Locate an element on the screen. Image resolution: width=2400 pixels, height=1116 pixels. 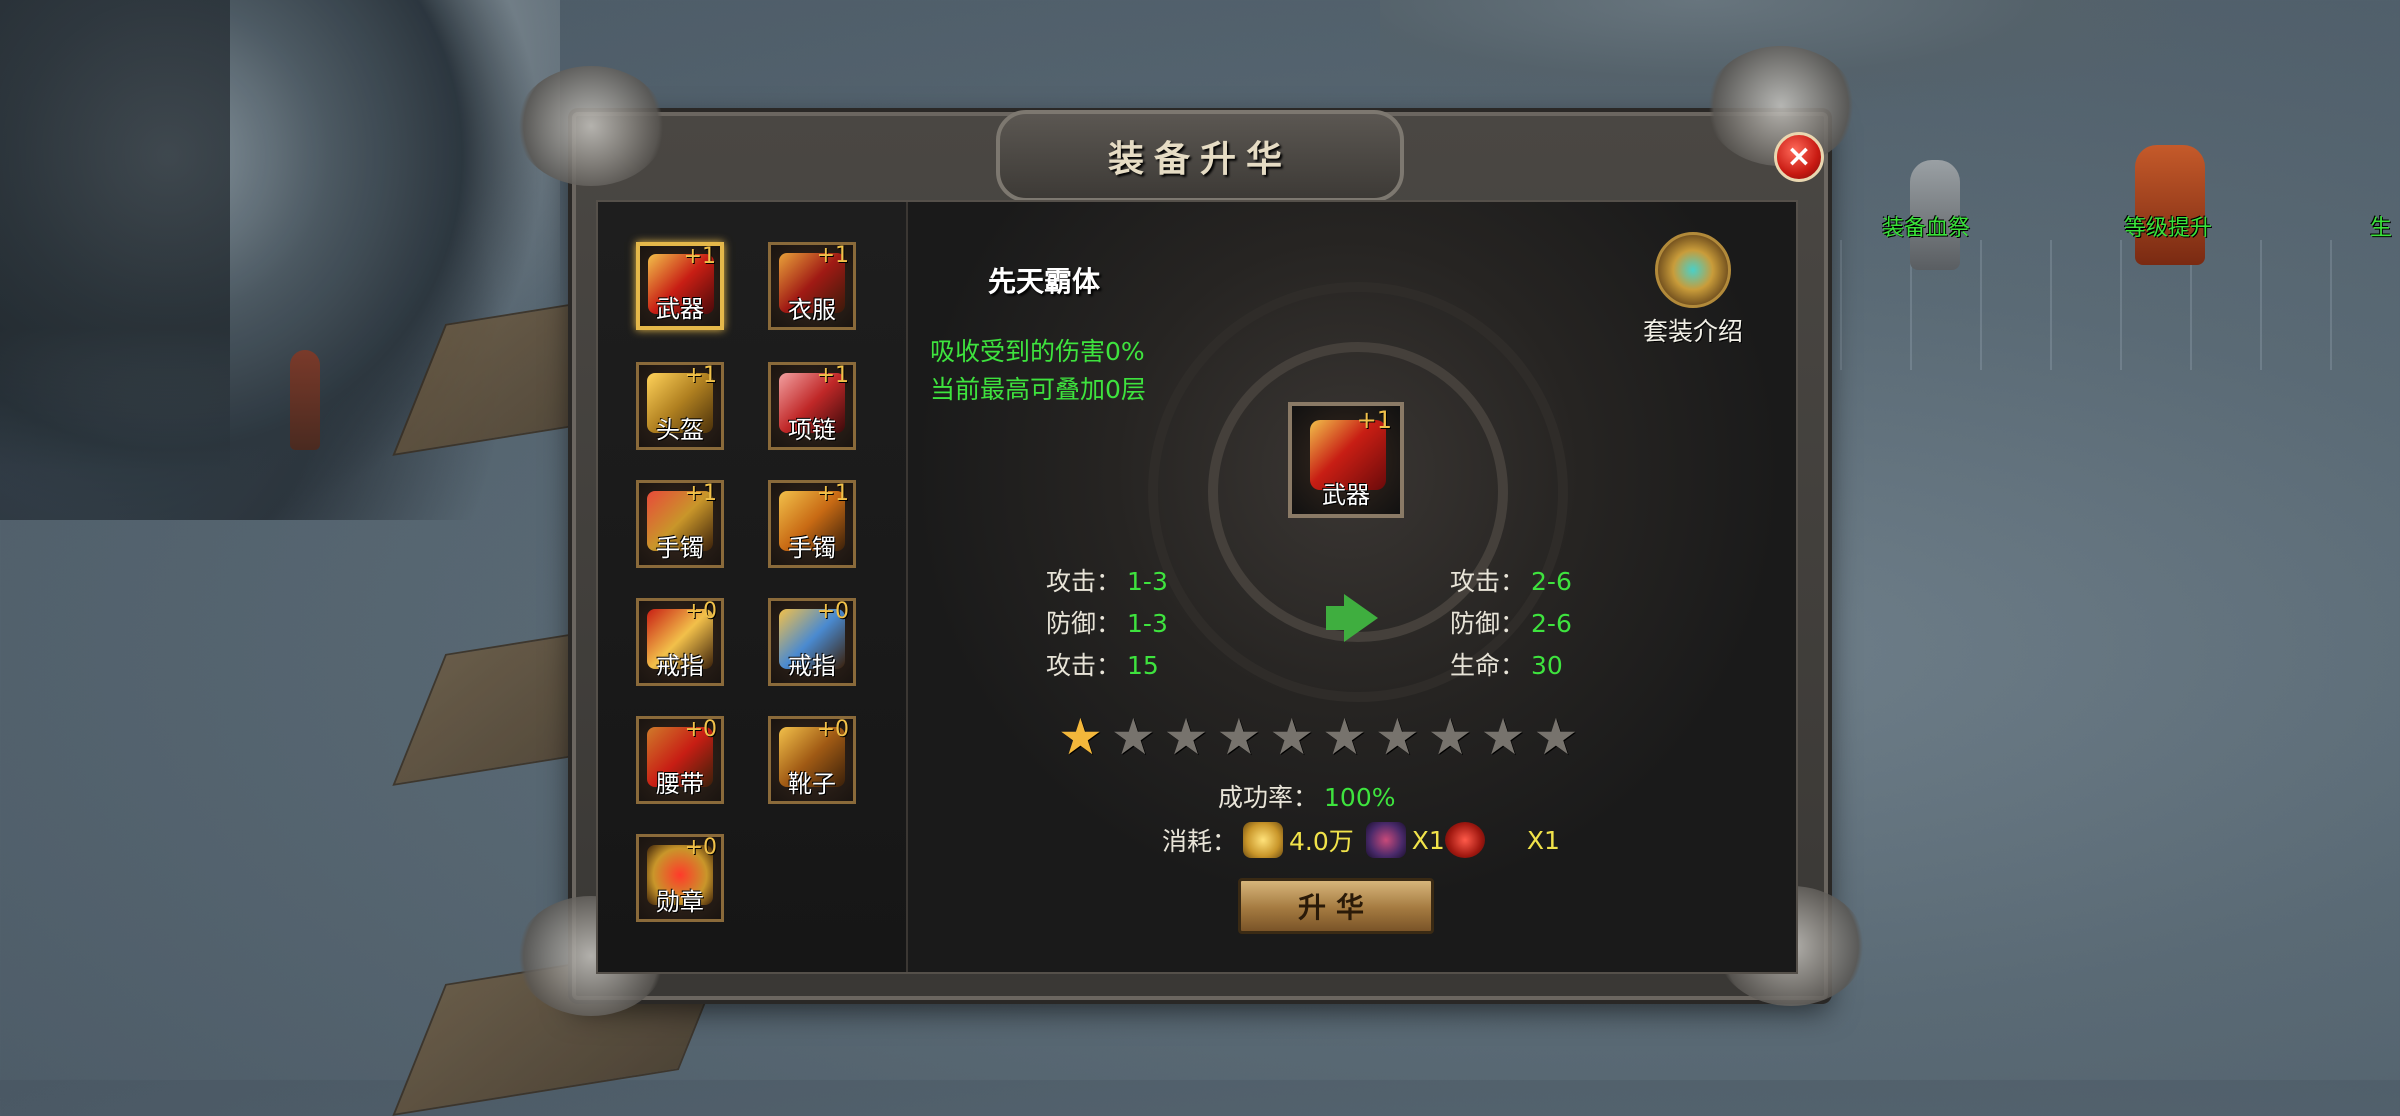
close-button: × is located at coordinates (1799, 157).